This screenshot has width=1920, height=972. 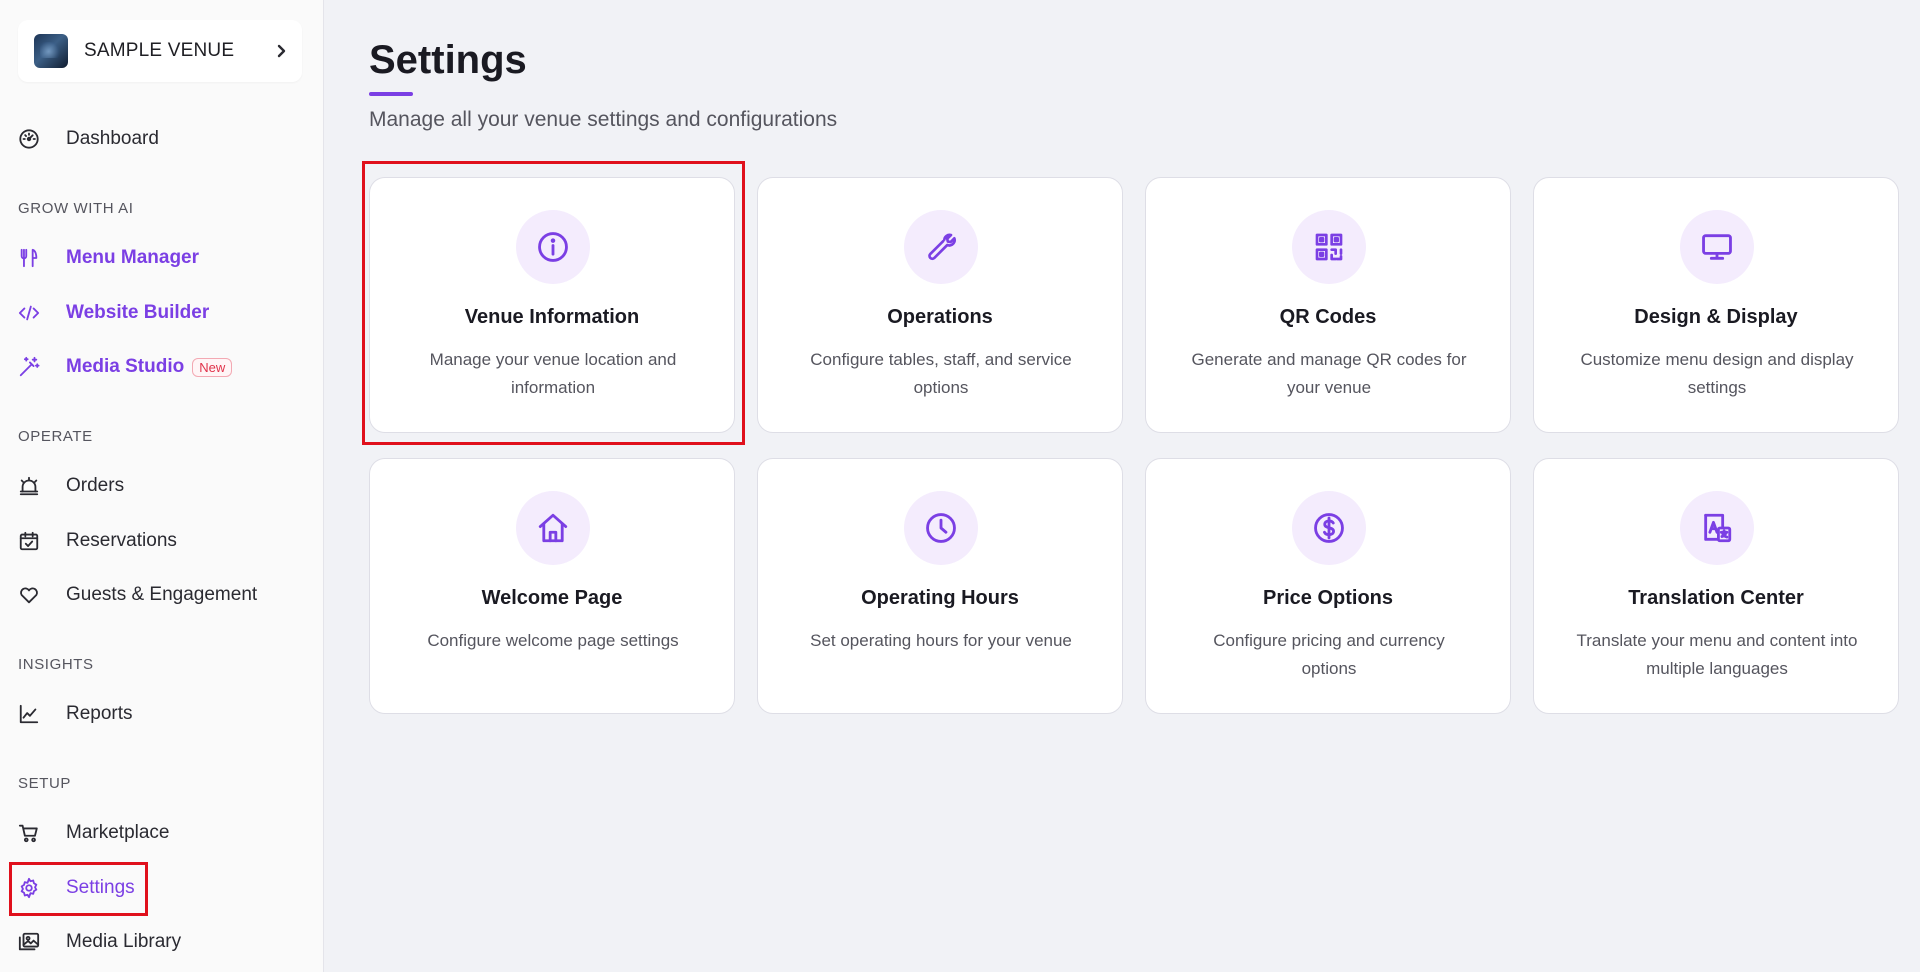 What do you see at coordinates (56, 664) in the screenshot?
I see `section-title-insights: INSIGHTS` at bounding box center [56, 664].